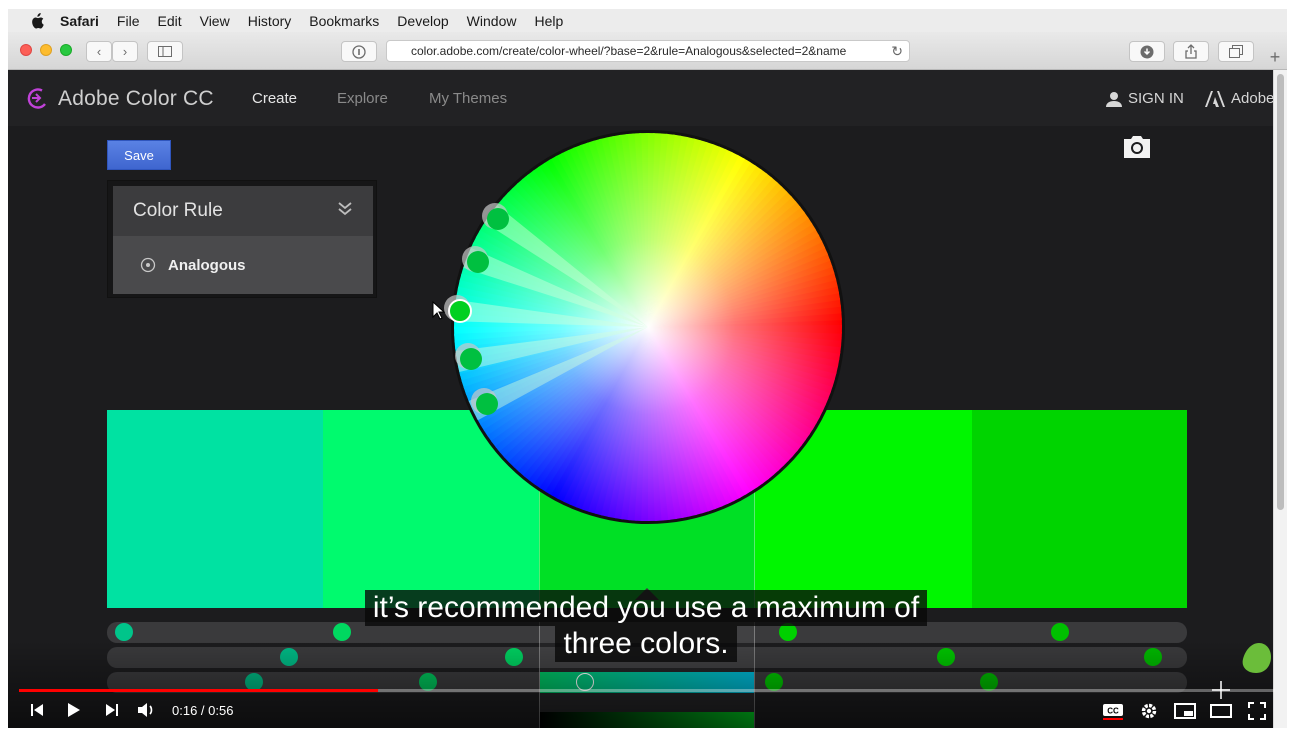 Image resolution: width=1295 pixels, height=734 pixels. I want to click on menu-help: Help, so click(548, 21).